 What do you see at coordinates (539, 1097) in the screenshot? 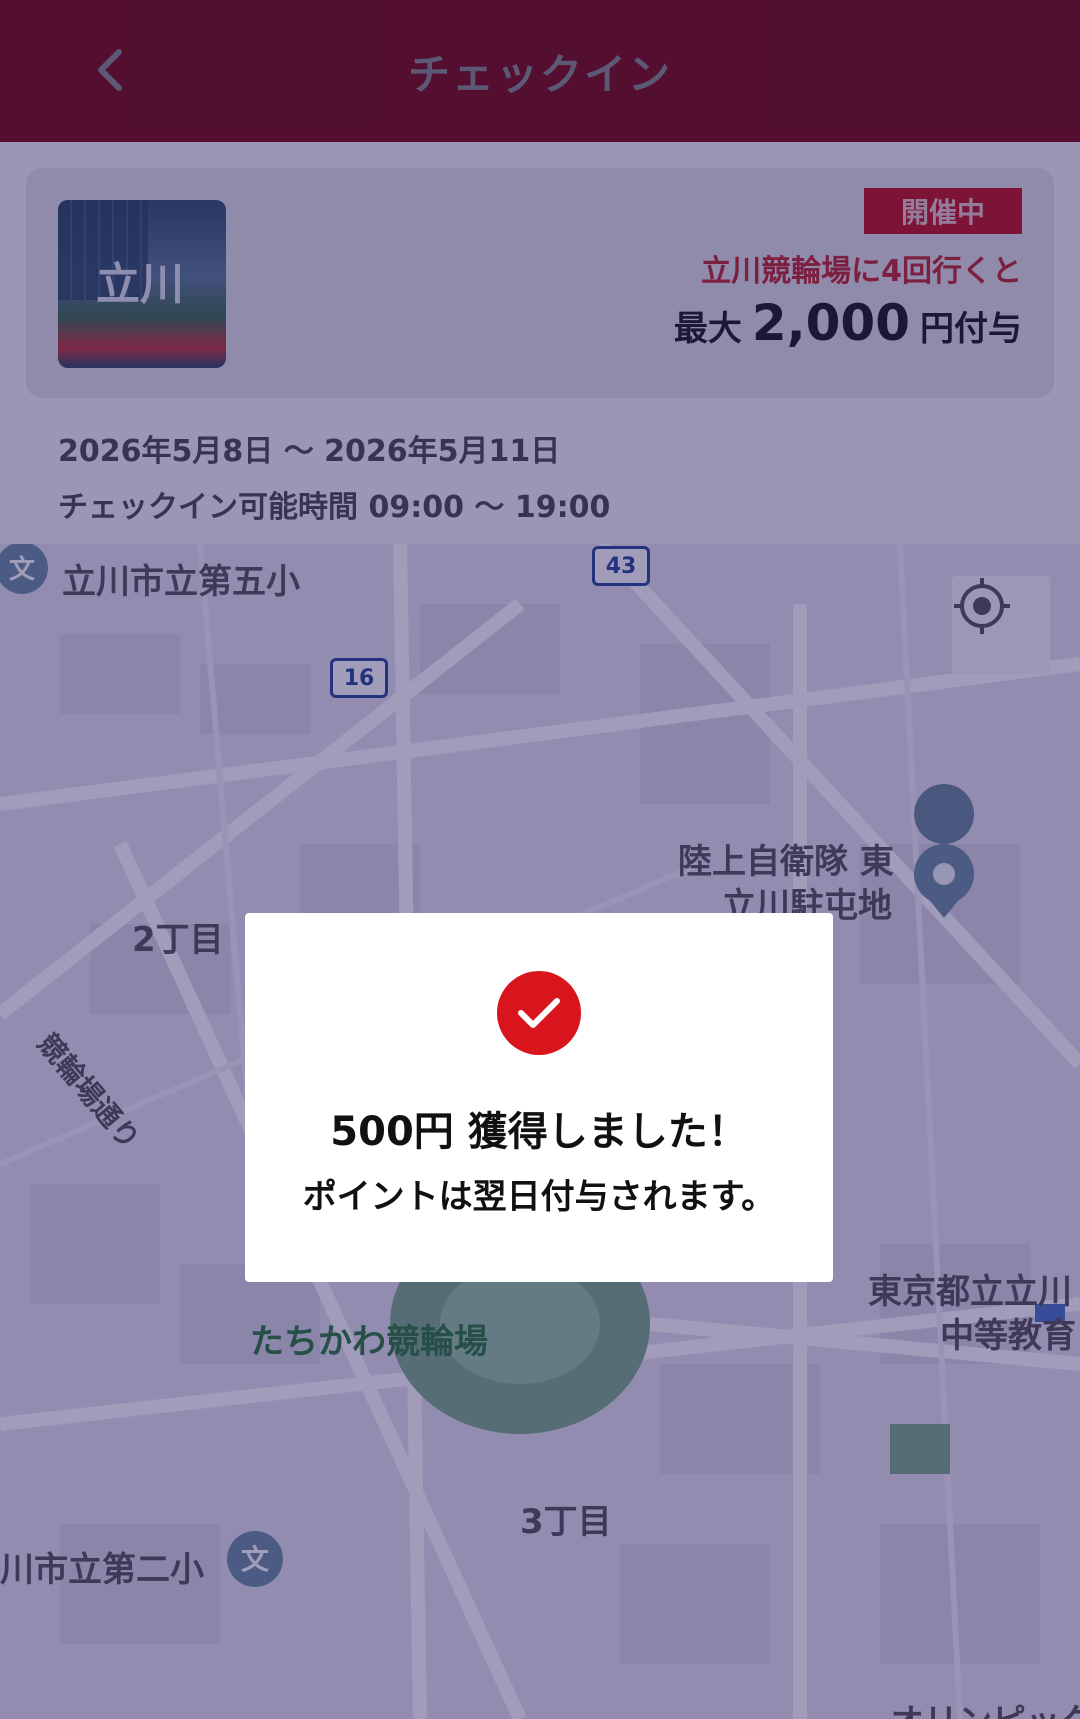
I see `checkin-success-dialog: 500円 獲得しました！ ポイントは翌日付与されます。` at bounding box center [539, 1097].